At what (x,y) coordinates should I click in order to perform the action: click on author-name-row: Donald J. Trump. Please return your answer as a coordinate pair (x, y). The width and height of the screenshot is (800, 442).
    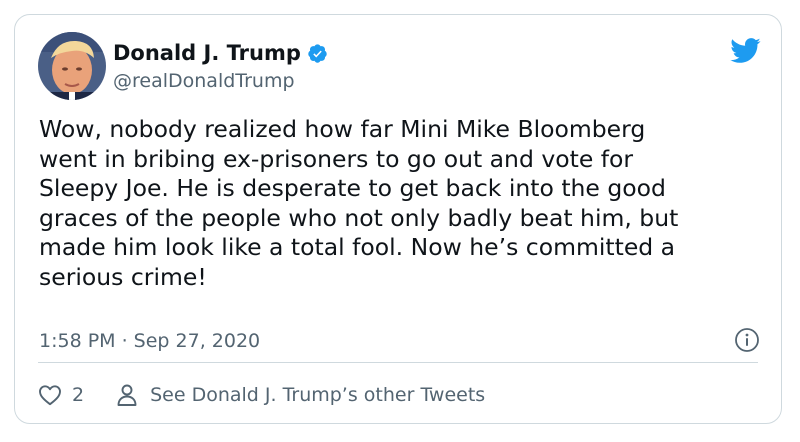
    Looking at the image, I should click on (220, 53).